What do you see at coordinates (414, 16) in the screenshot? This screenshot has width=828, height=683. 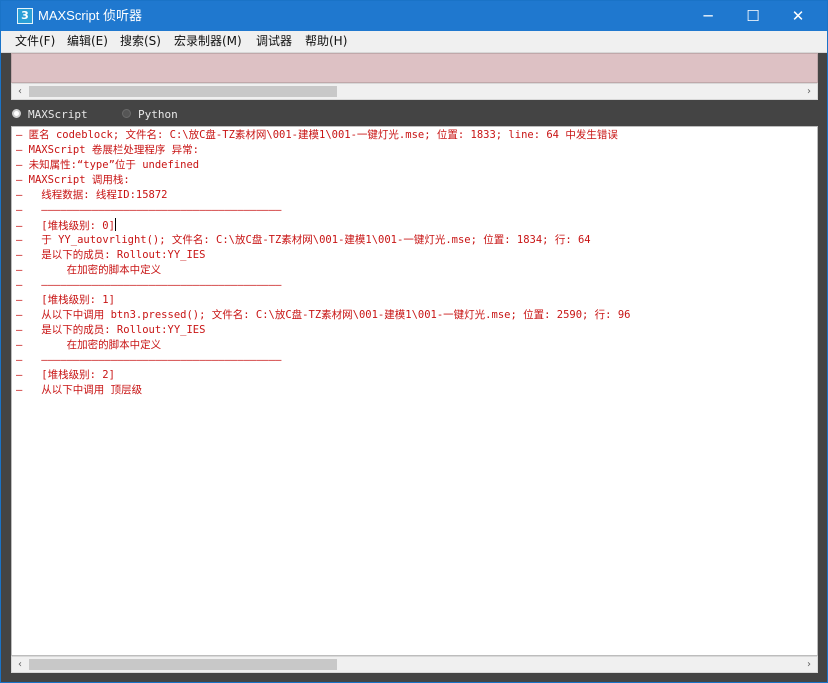 I see `title-bar: 3 MAXScript 侦听器 ─ ☐ ✕` at bounding box center [414, 16].